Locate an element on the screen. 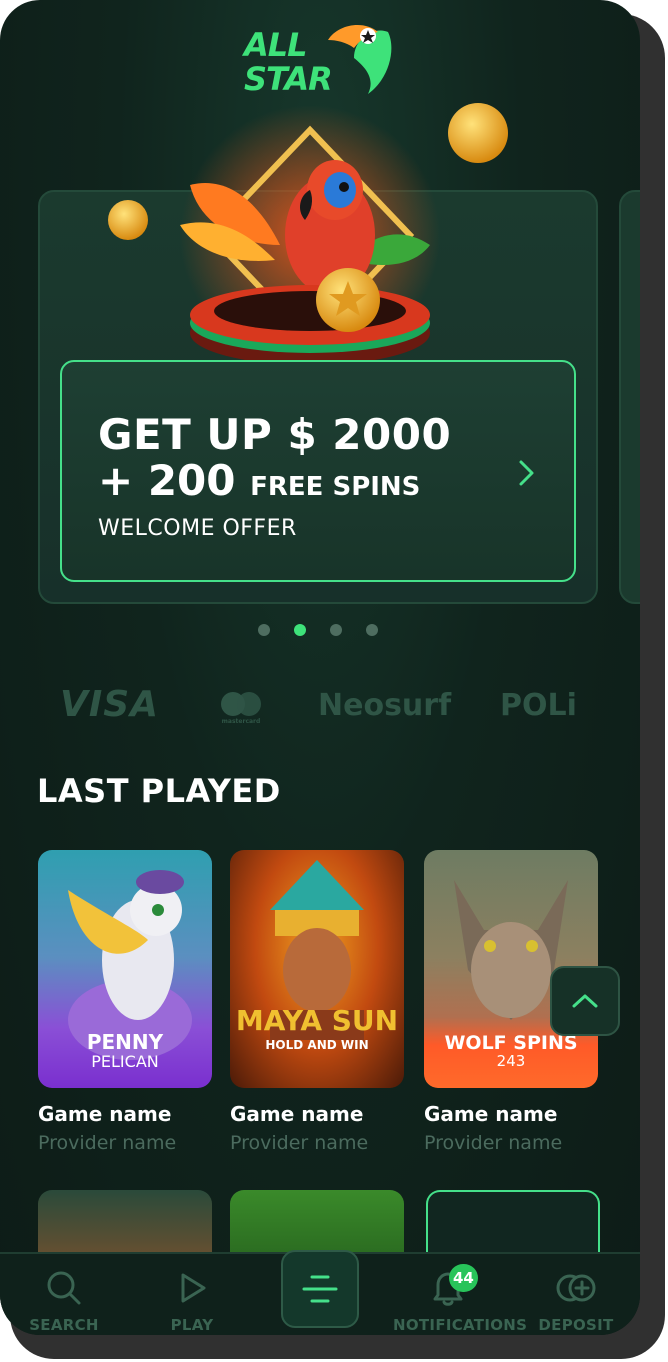  nav-deposit-label: DEPOSIT is located at coordinates (576, 1325).